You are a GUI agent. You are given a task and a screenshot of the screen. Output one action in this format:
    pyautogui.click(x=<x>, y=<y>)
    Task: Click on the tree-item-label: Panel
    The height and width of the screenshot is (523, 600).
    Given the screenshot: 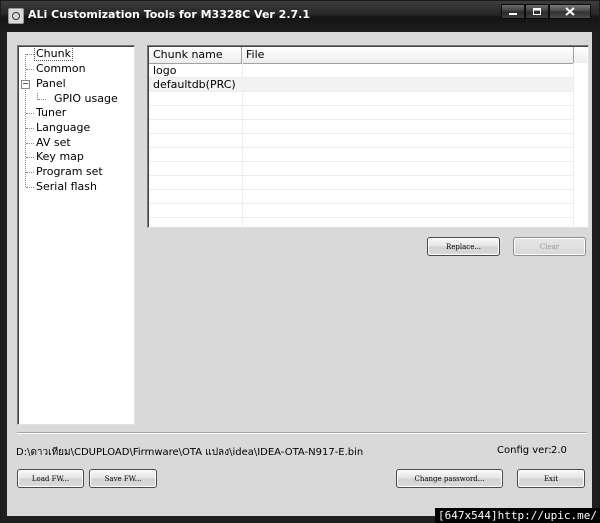 What is the action you would take?
    pyautogui.click(x=51, y=83)
    